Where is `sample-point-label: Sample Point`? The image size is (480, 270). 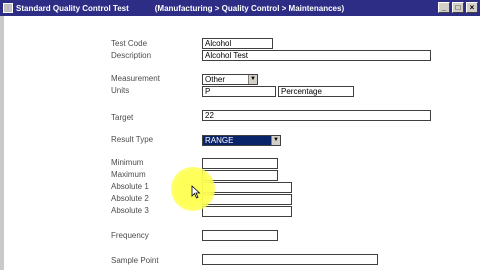
sample-point-label: Sample Point is located at coordinates (135, 260).